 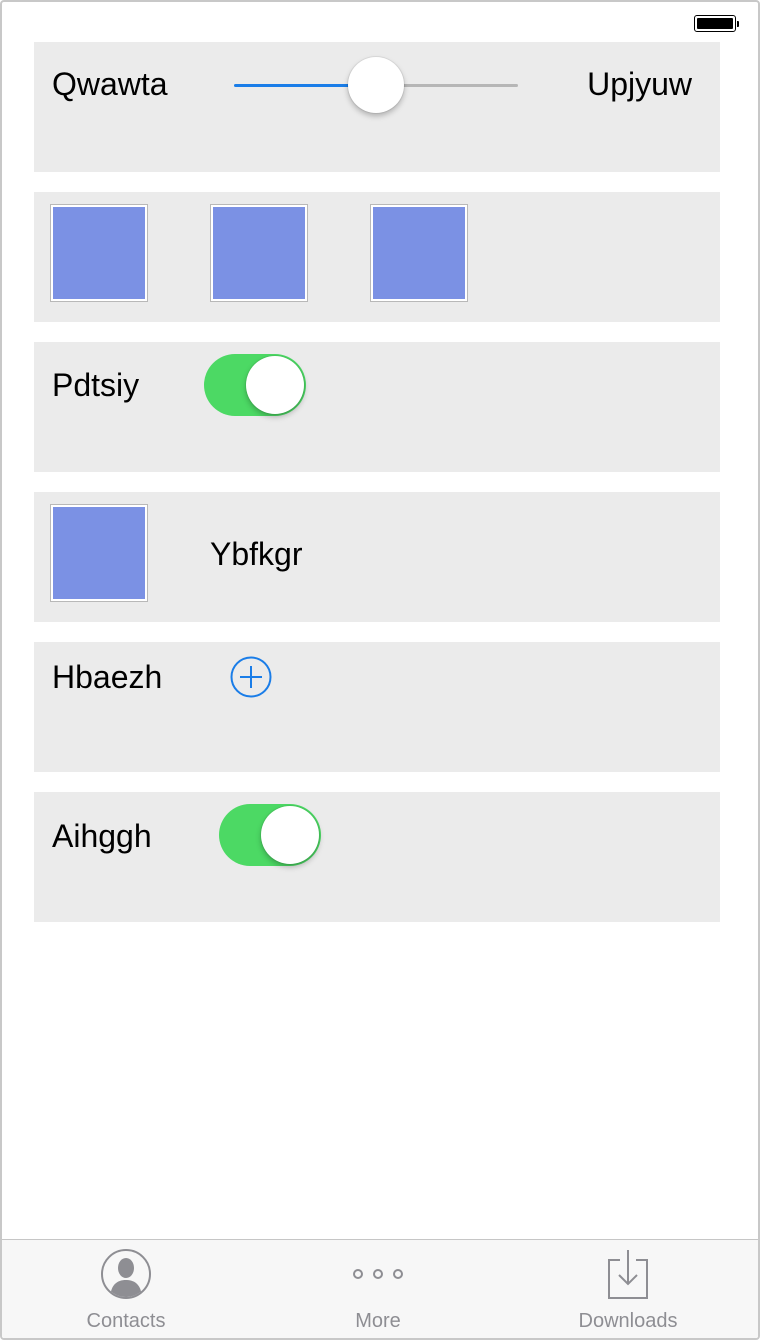 I want to click on tab-downloads: Downloads, so click(x=628, y=1289).